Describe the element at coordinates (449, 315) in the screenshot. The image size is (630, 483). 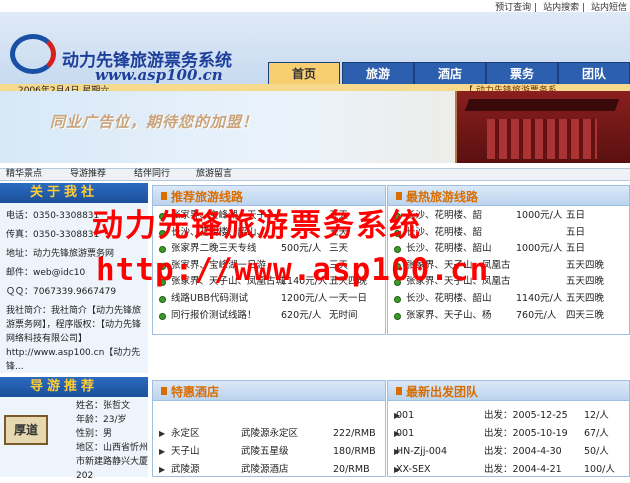
I see `hot-route-row-col-1: 张家界、天子山、杨` at that location.